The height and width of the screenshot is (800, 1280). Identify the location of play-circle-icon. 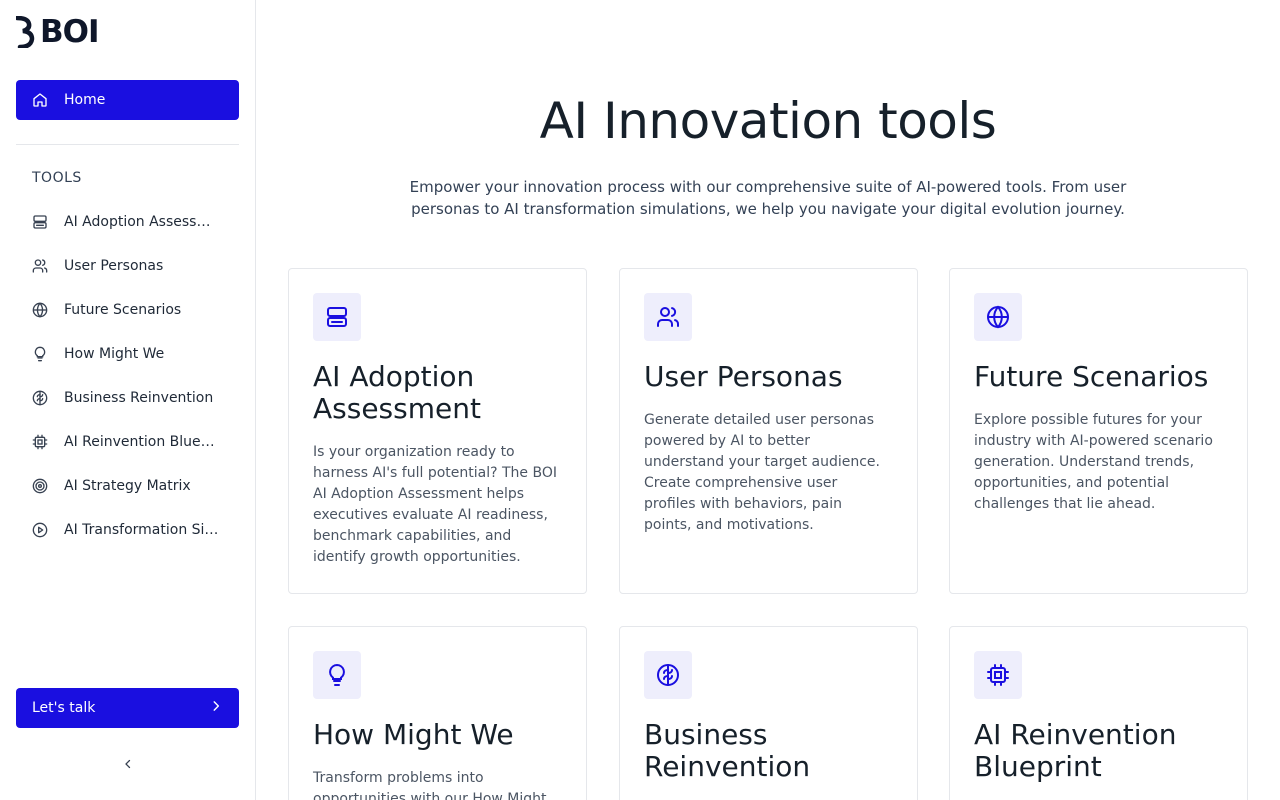
(40, 530).